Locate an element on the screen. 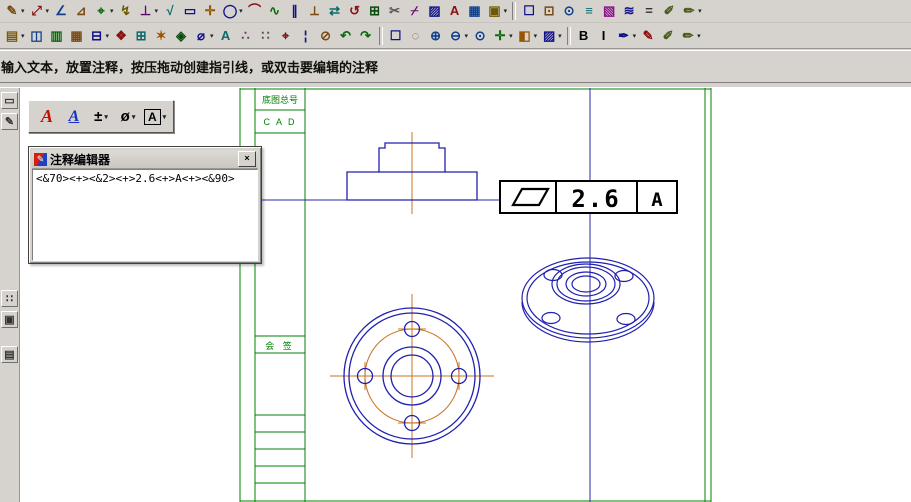  mirror-tool-icon: ⇄ is located at coordinates (335, 11).